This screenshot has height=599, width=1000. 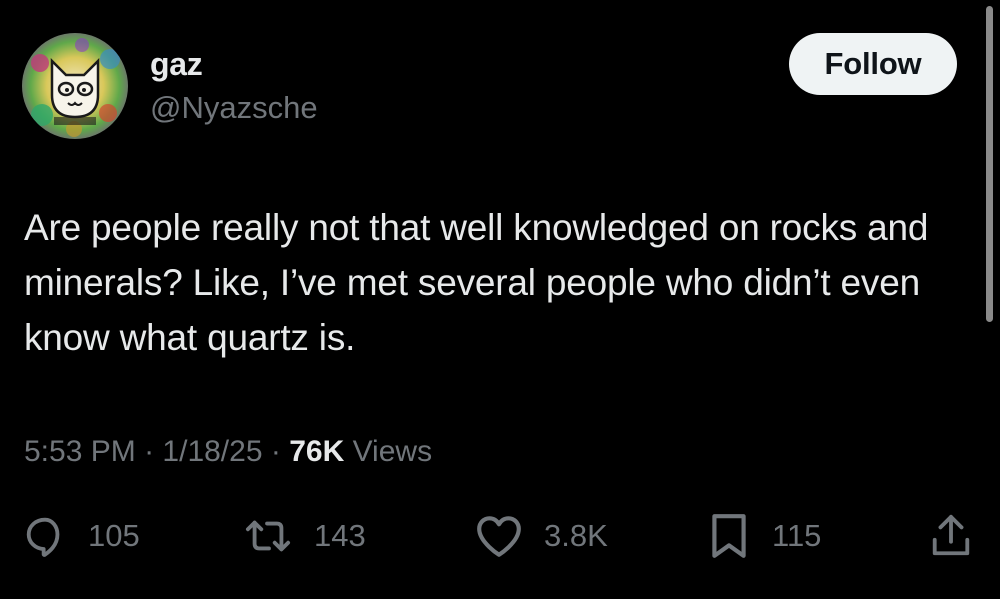 I want to click on share-button, so click(x=951, y=536).